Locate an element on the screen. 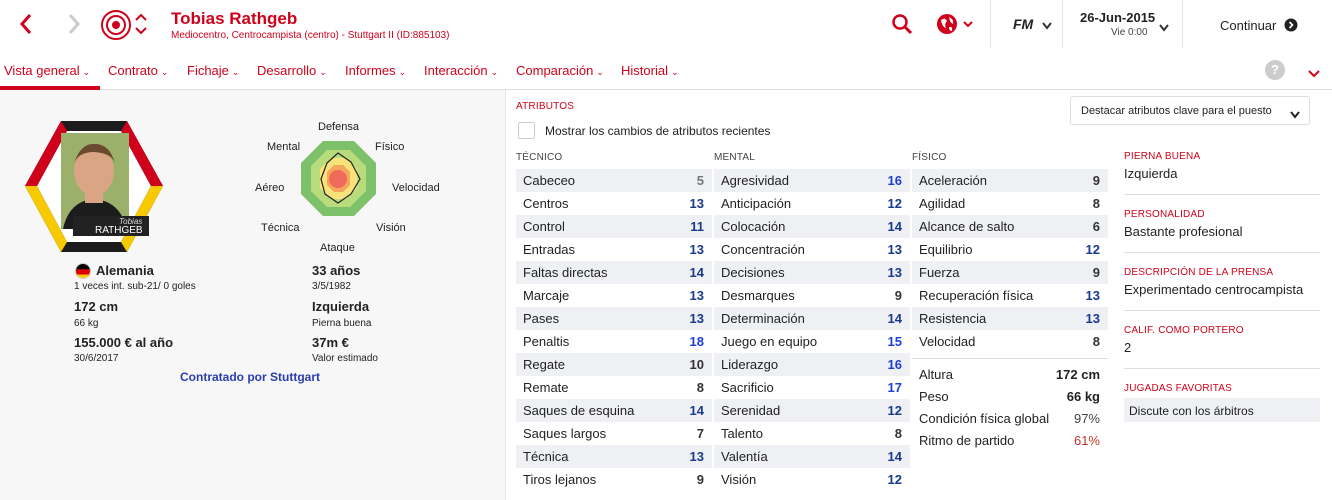  attribute-row: Decisiones 13 is located at coordinates (812, 272).